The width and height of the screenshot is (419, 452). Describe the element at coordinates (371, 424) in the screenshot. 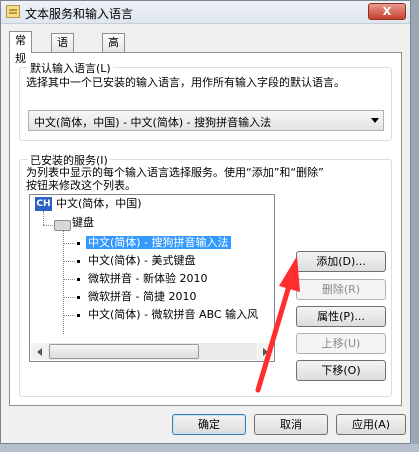

I see `apply-button: 应用(A)` at that location.